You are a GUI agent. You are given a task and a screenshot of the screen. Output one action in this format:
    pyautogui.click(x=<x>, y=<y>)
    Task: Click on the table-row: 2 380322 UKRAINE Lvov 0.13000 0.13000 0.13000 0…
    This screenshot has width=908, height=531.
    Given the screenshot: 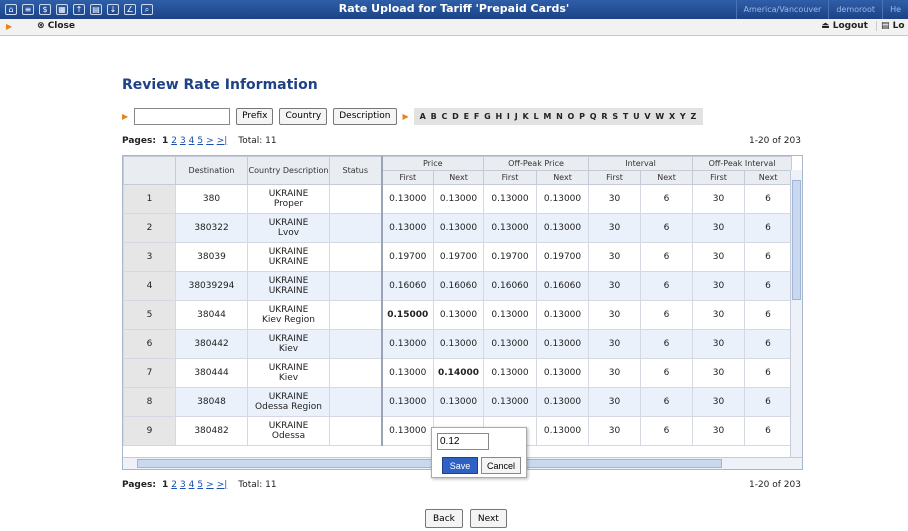 What is the action you would take?
    pyautogui.click(x=458, y=228)
    